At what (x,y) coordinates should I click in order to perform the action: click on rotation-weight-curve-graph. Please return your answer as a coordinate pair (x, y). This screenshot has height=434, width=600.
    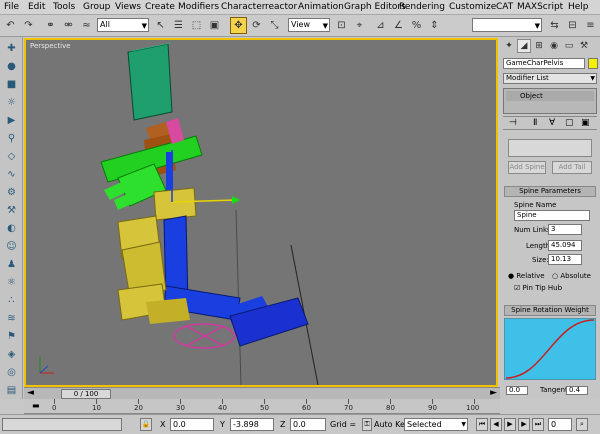
    Looking at the image, I should click on (550, 349).